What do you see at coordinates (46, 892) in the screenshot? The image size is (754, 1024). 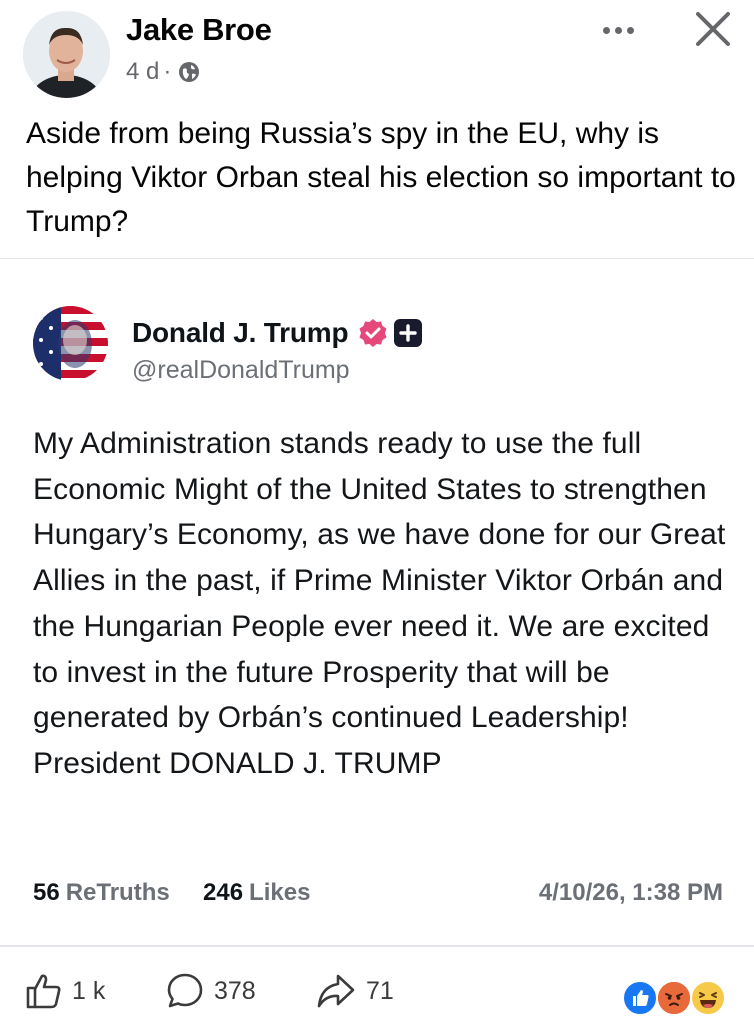 I see `retruths-count: 56` at bounding box center [46, 892].